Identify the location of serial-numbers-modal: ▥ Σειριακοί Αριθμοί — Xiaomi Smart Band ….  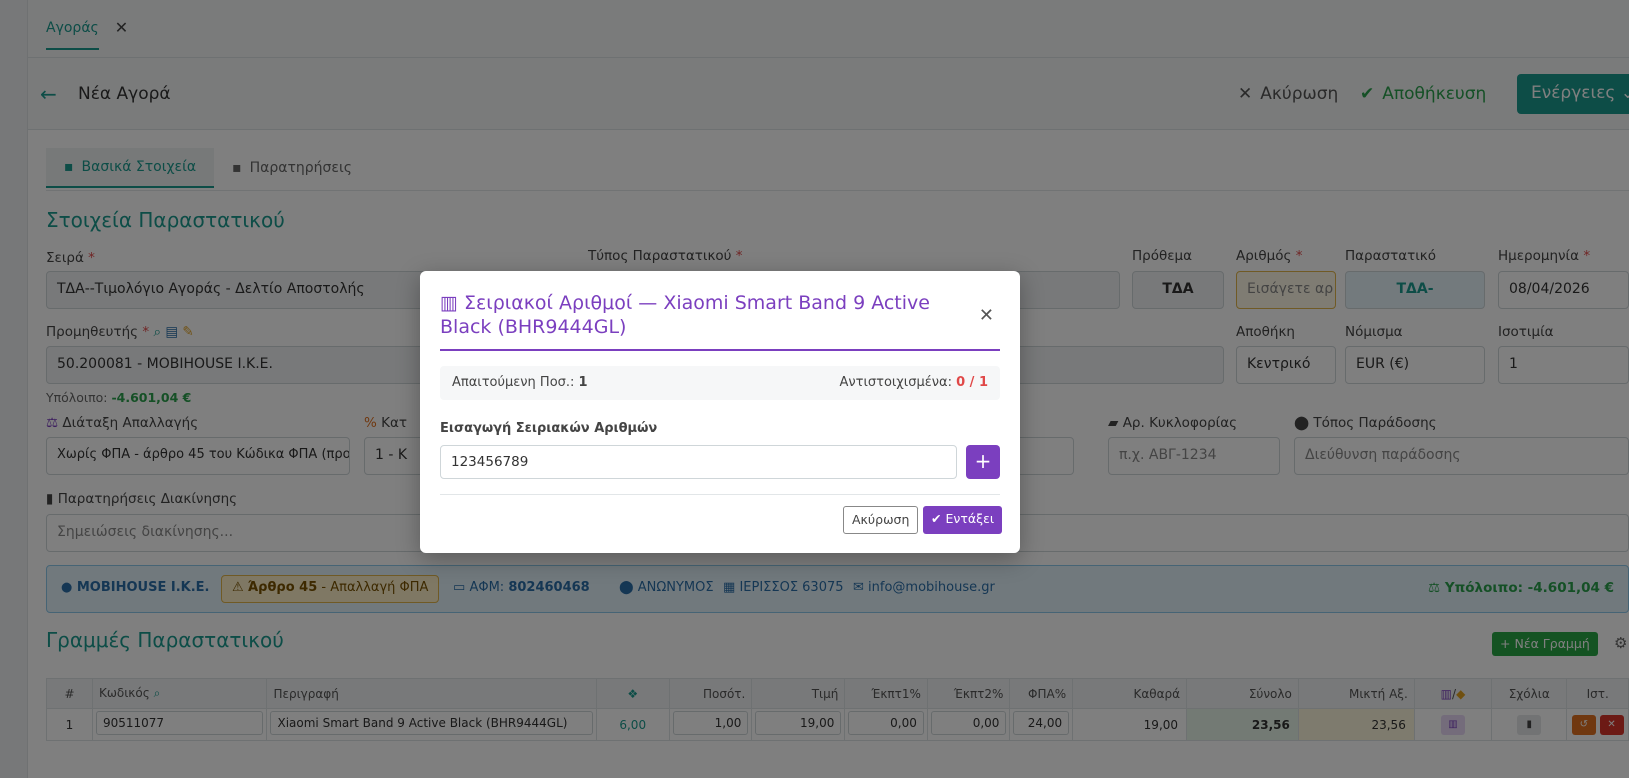
(720, 412).